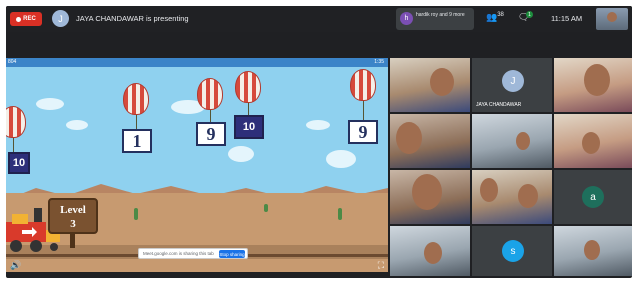  Describe the element at coordinates (73, 224) in the screenshot. I see `level-number: 3` at that location.